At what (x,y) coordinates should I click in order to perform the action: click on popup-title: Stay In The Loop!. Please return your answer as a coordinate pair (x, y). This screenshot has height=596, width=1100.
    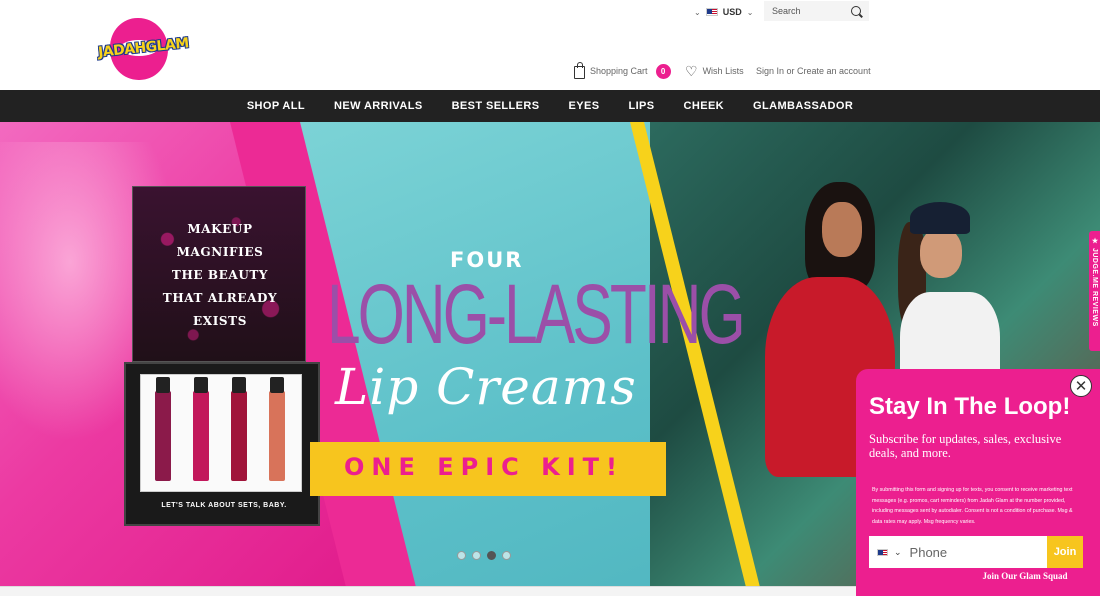
    Looking at the image, I should click on (970, 406).